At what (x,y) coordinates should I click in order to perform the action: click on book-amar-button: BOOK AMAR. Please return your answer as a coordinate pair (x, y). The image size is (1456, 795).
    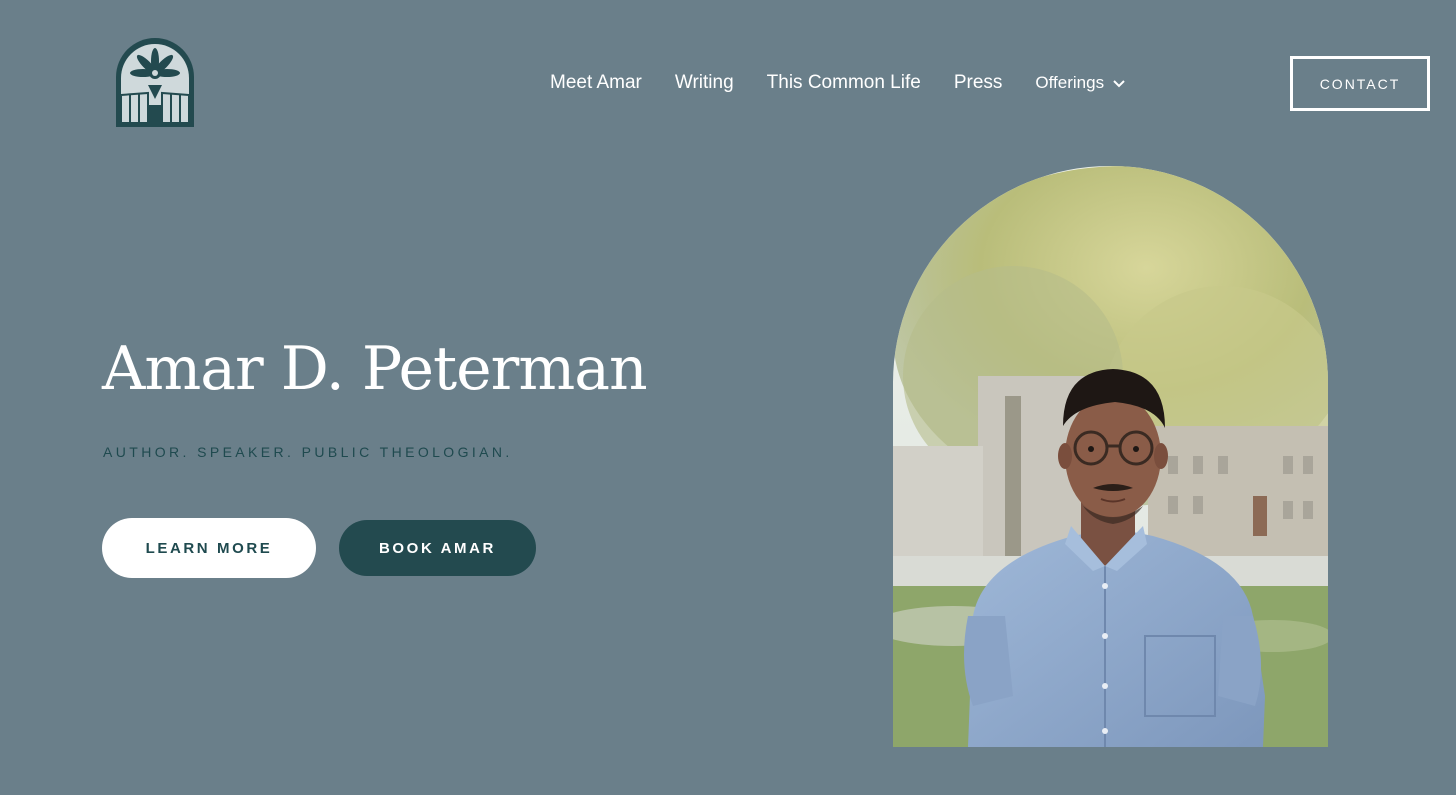
    Looking at the image, I should click on (437, 548).